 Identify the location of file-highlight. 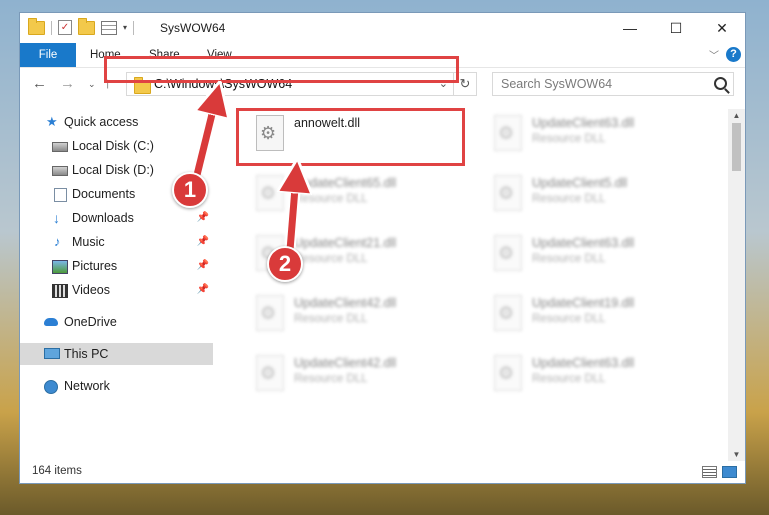
(350, 137).